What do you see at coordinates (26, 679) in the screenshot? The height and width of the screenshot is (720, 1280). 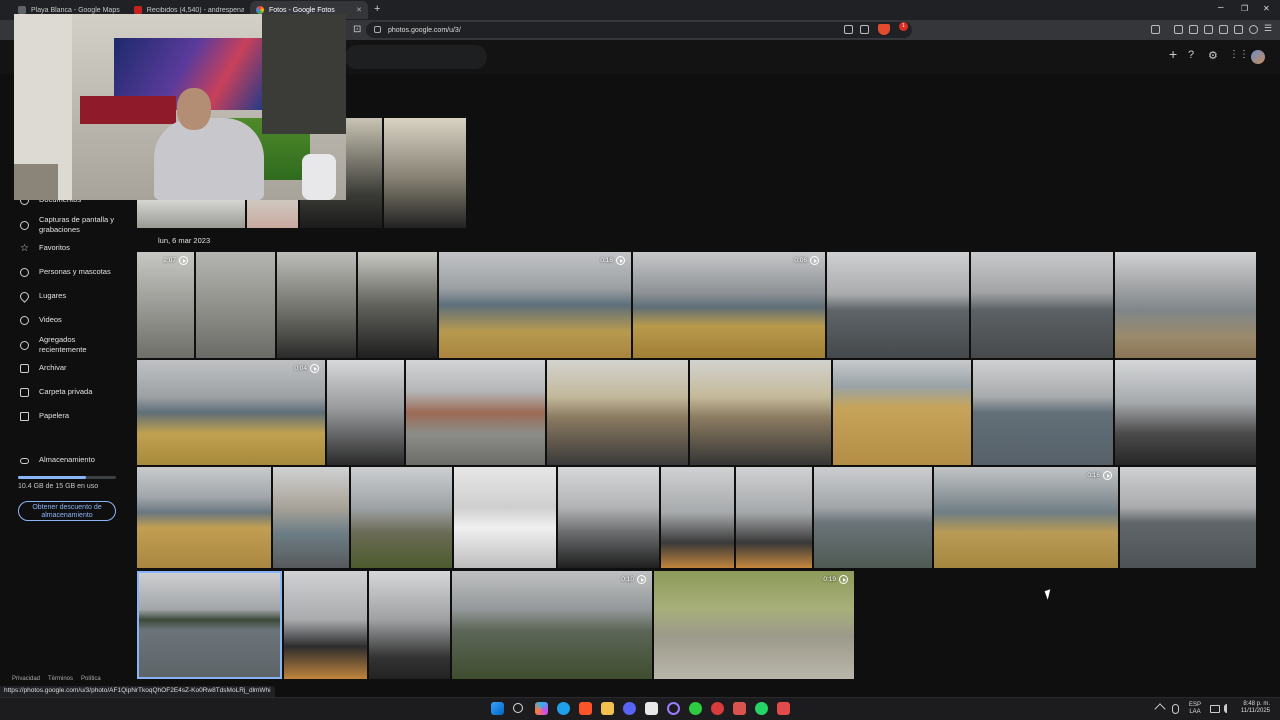 I see `privacy-link: Privacidad` at bounding box center [26, 679].